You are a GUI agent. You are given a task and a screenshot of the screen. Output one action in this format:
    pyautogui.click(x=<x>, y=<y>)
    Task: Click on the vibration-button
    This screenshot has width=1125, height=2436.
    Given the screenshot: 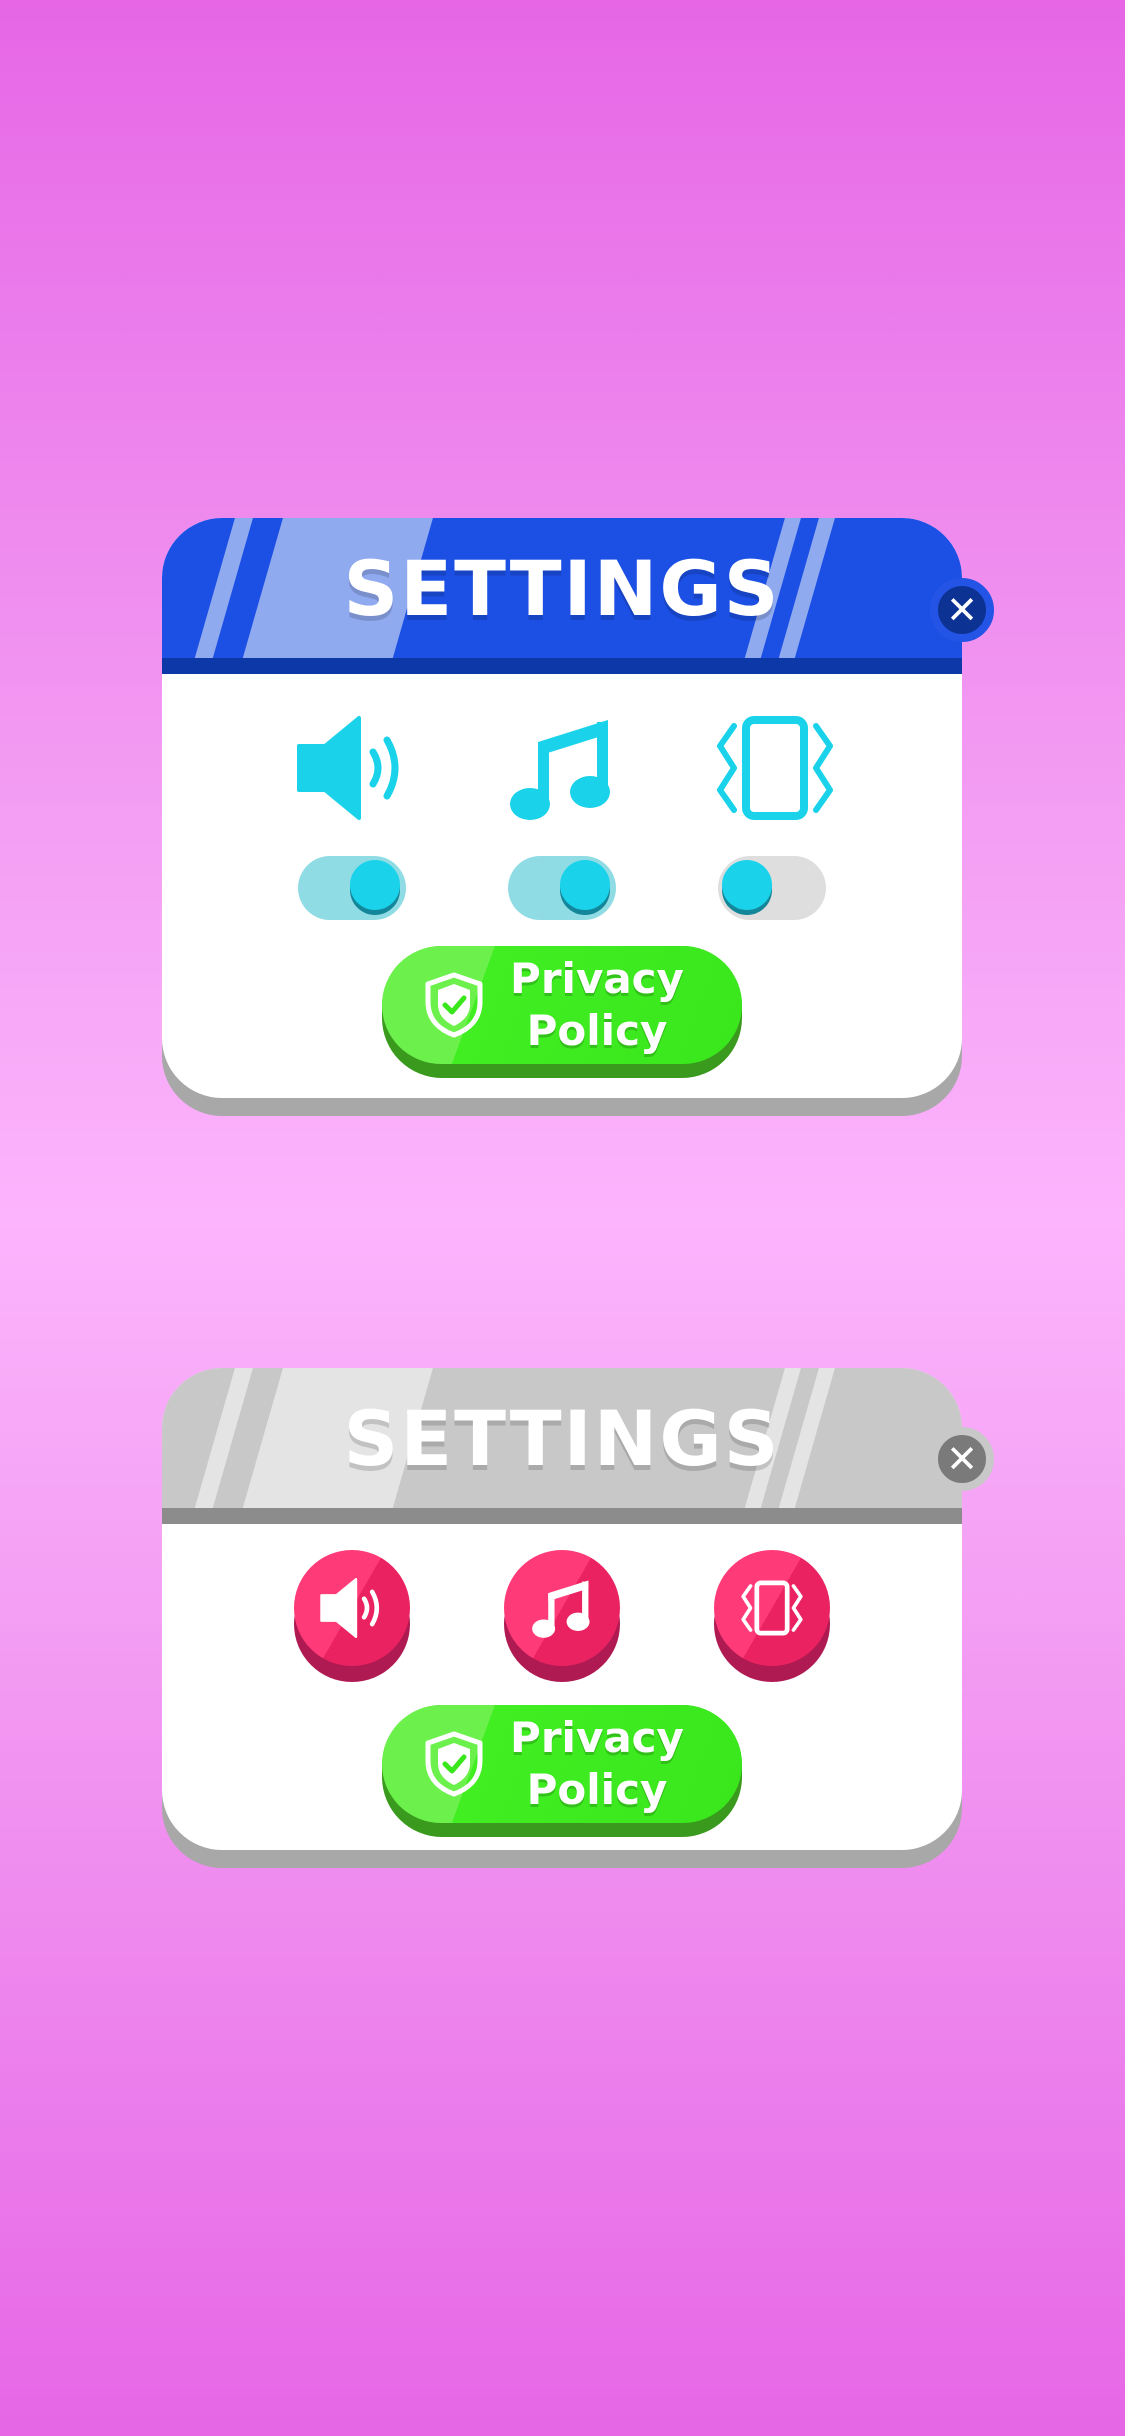 What is the action you would take?
    pyautogui.click(x=772, y=1616)
    